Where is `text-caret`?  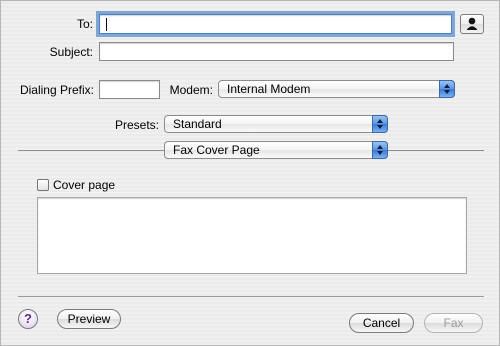
text-caret is located at coordinates (106, 24).